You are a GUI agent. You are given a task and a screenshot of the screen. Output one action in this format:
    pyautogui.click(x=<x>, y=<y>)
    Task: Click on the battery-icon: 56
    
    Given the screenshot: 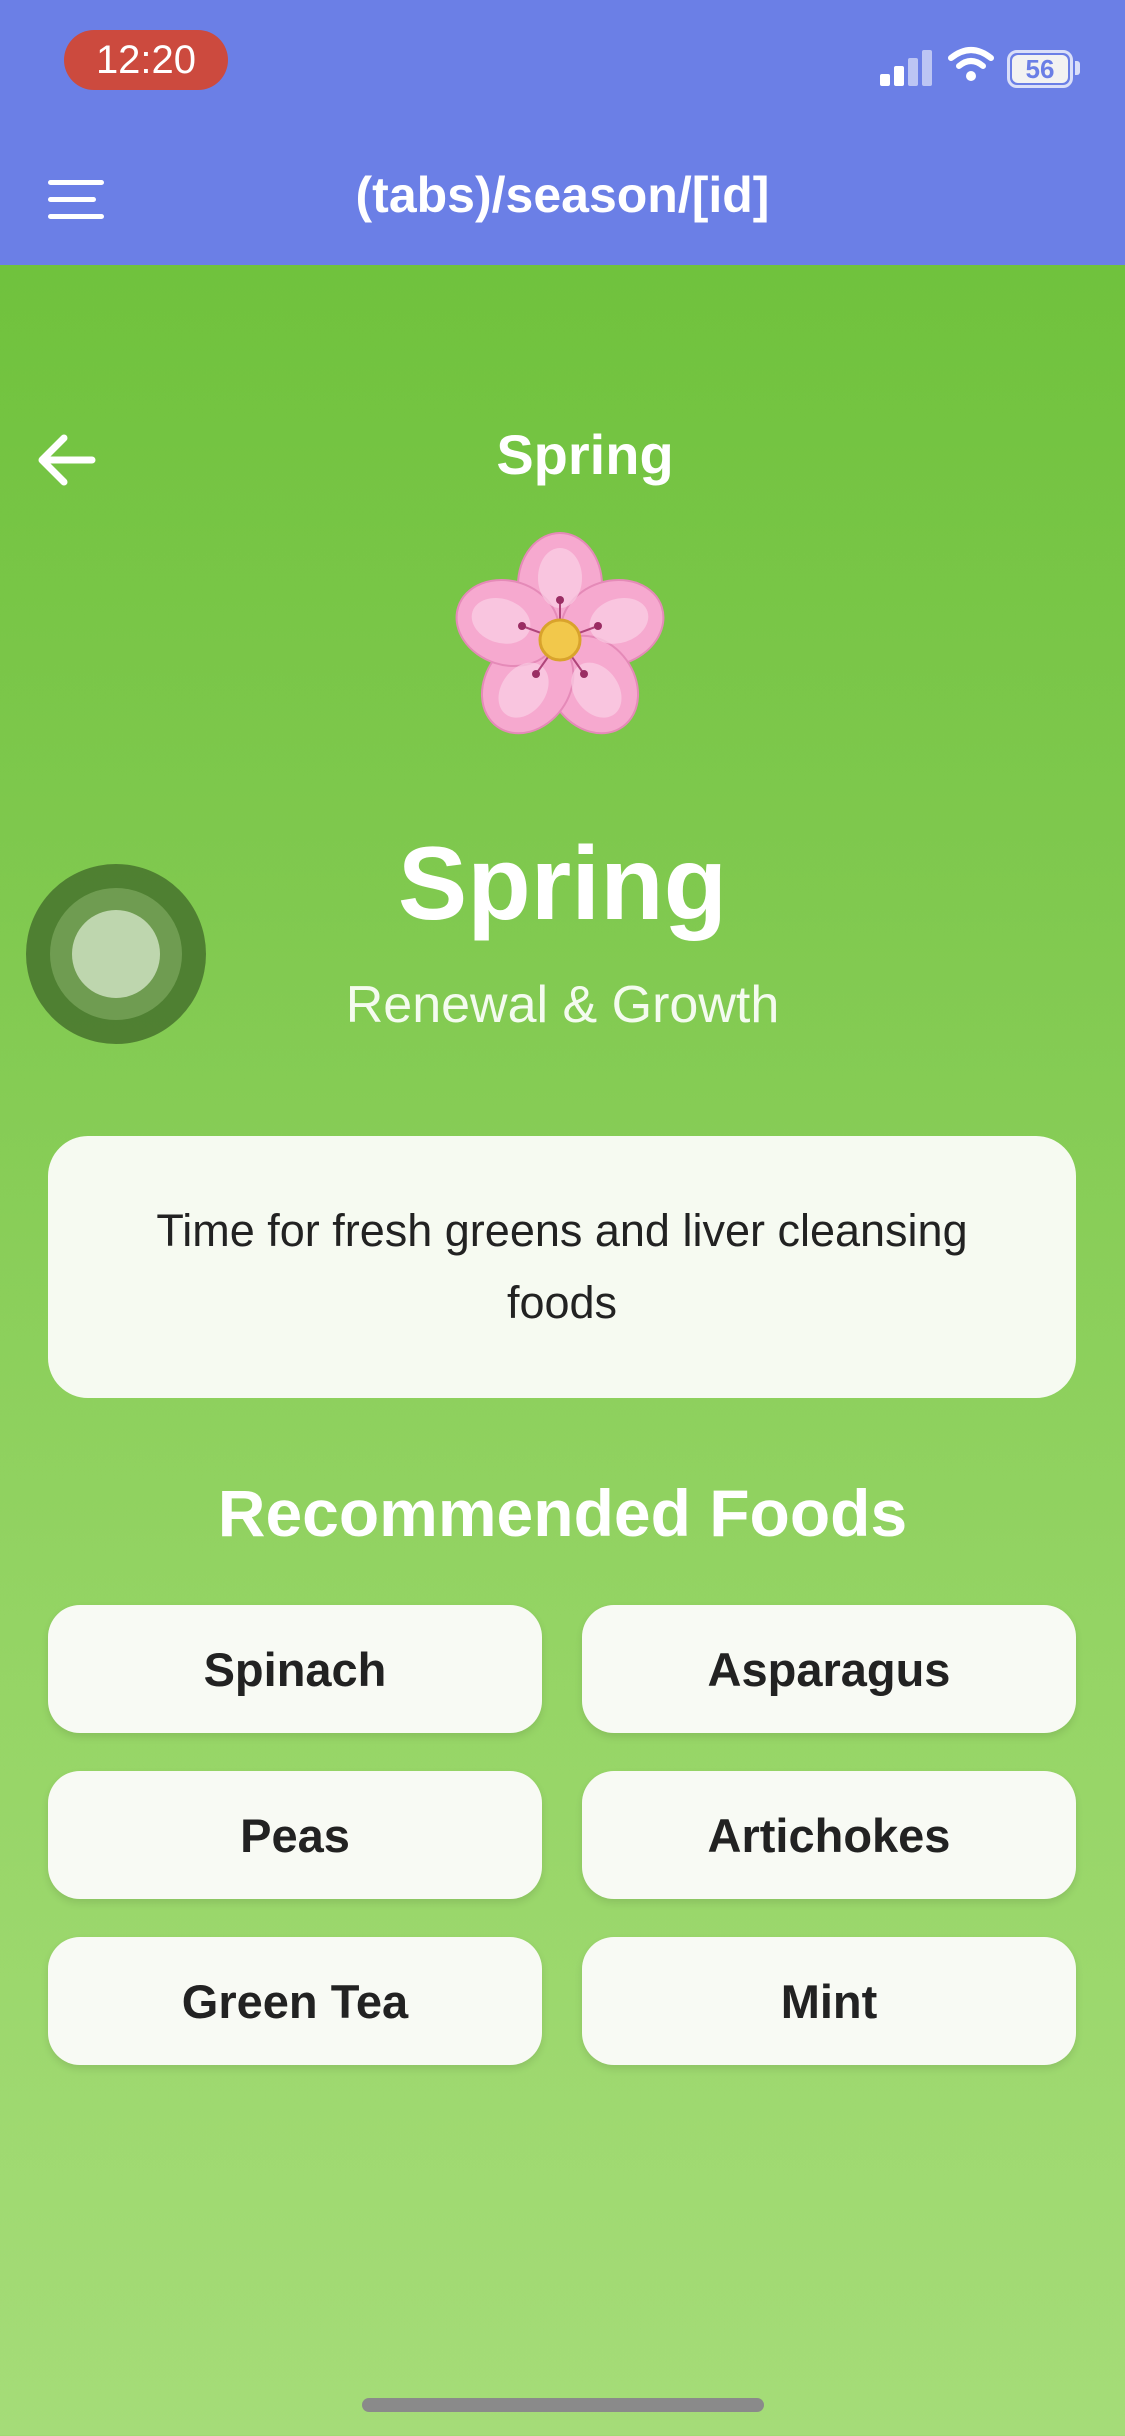 What is the action you would take?
    pyautogui.click(x=1040, y=69)
    